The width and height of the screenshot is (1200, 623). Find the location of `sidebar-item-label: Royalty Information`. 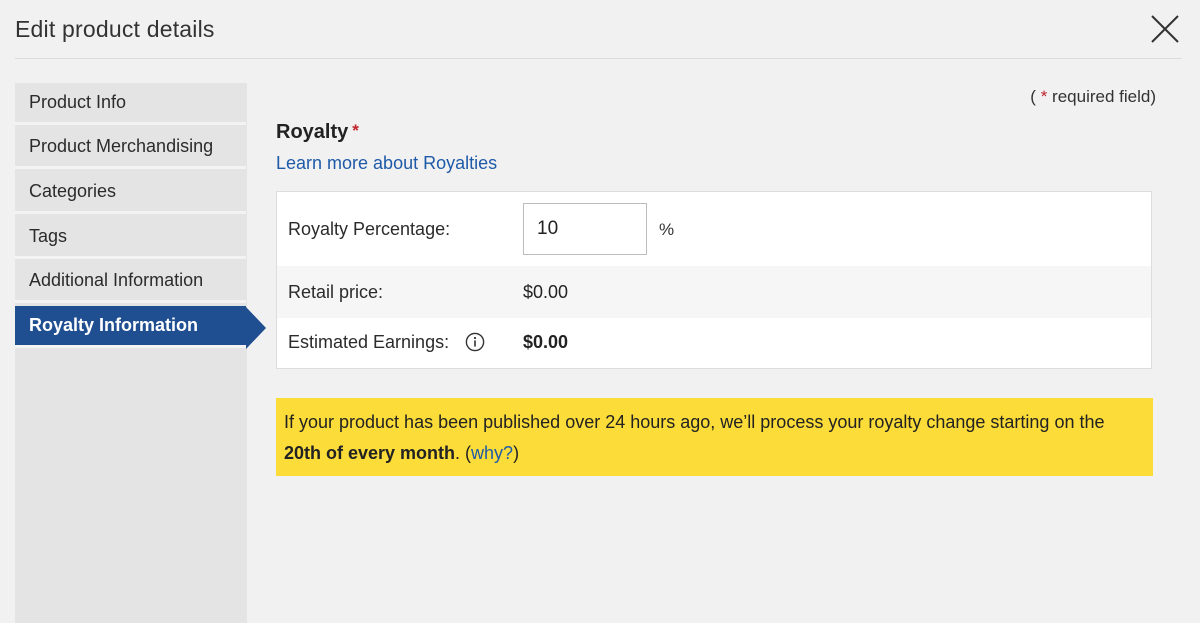

sidebar-item-label: Royalty Information is located at coordinates (114, 325).